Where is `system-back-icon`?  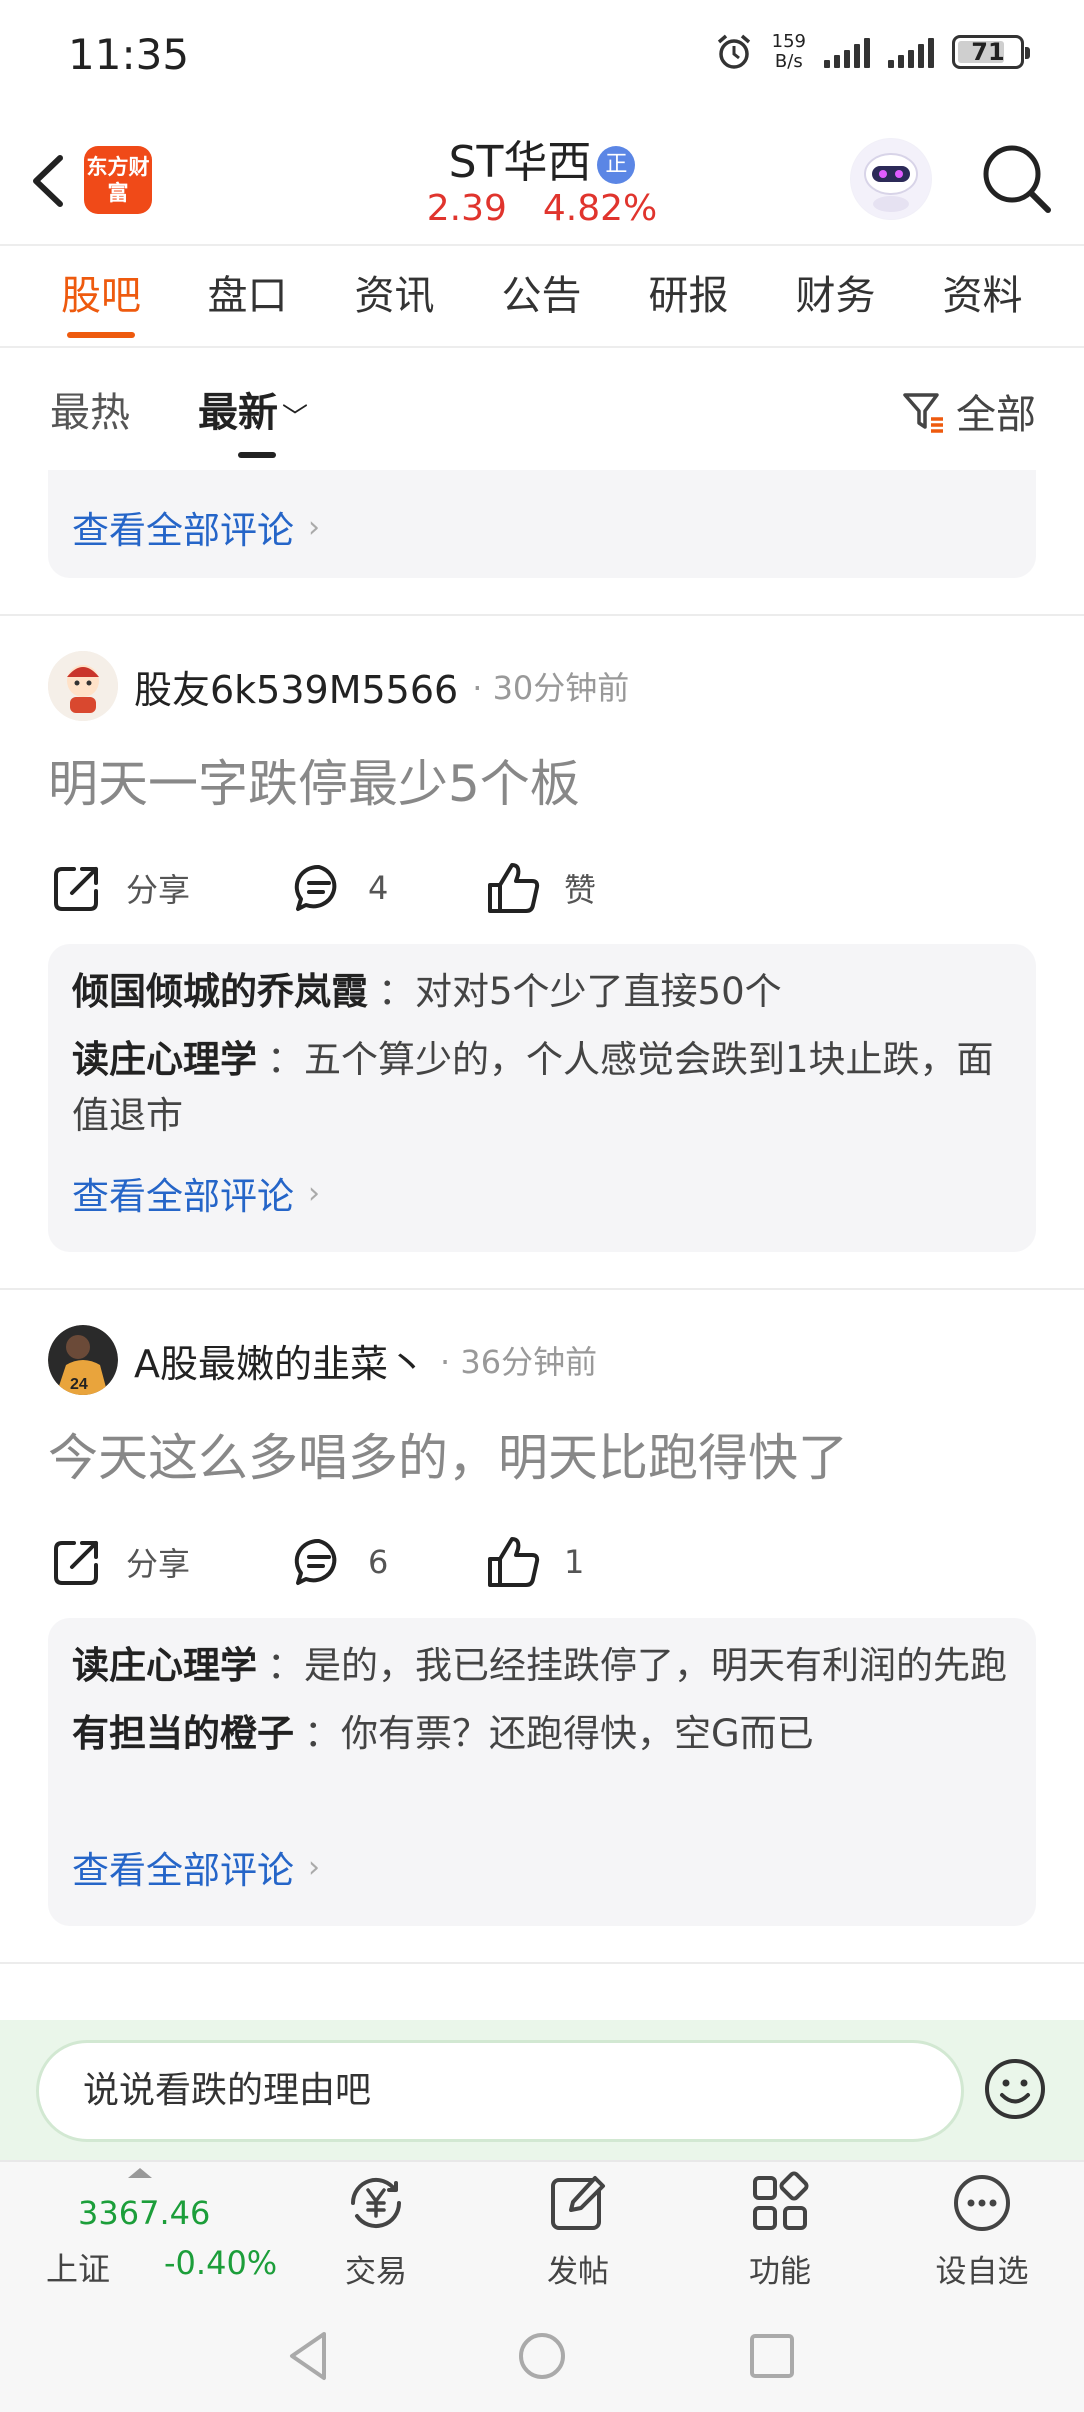 system-back-icon is located at coordinates (310, 2356).